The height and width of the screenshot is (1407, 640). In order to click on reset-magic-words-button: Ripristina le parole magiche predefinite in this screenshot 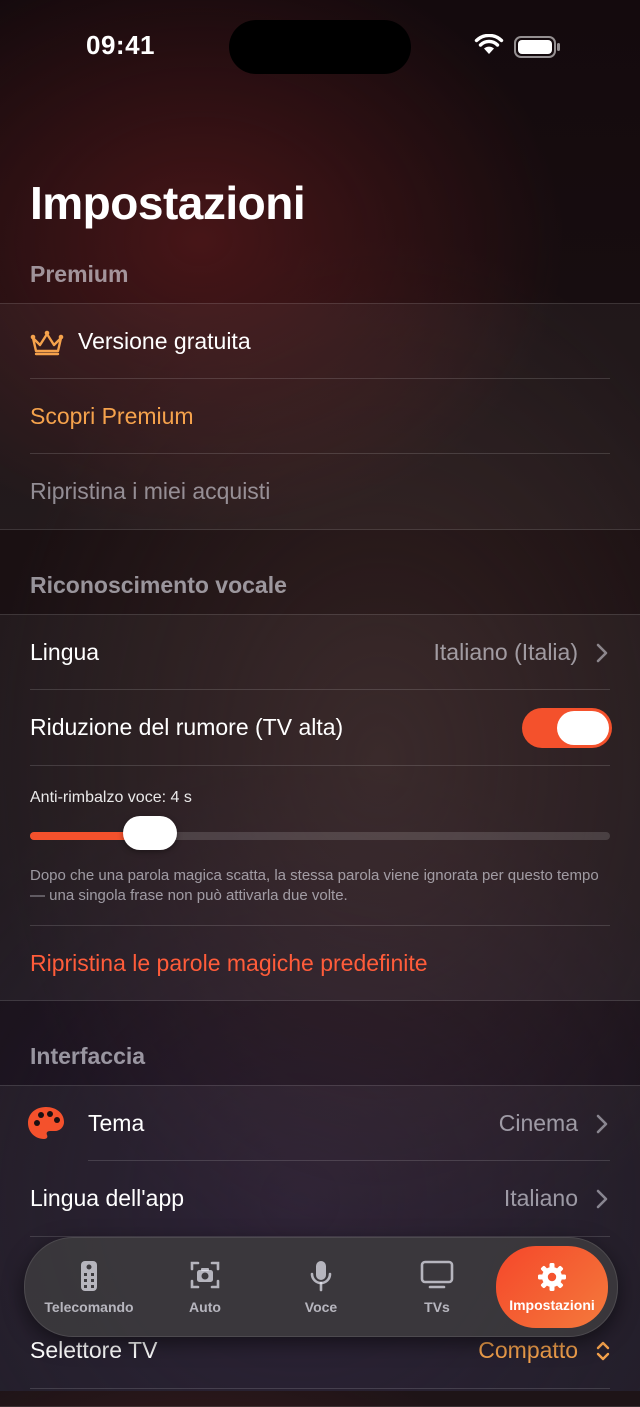, I will do `click(229, 963)`.